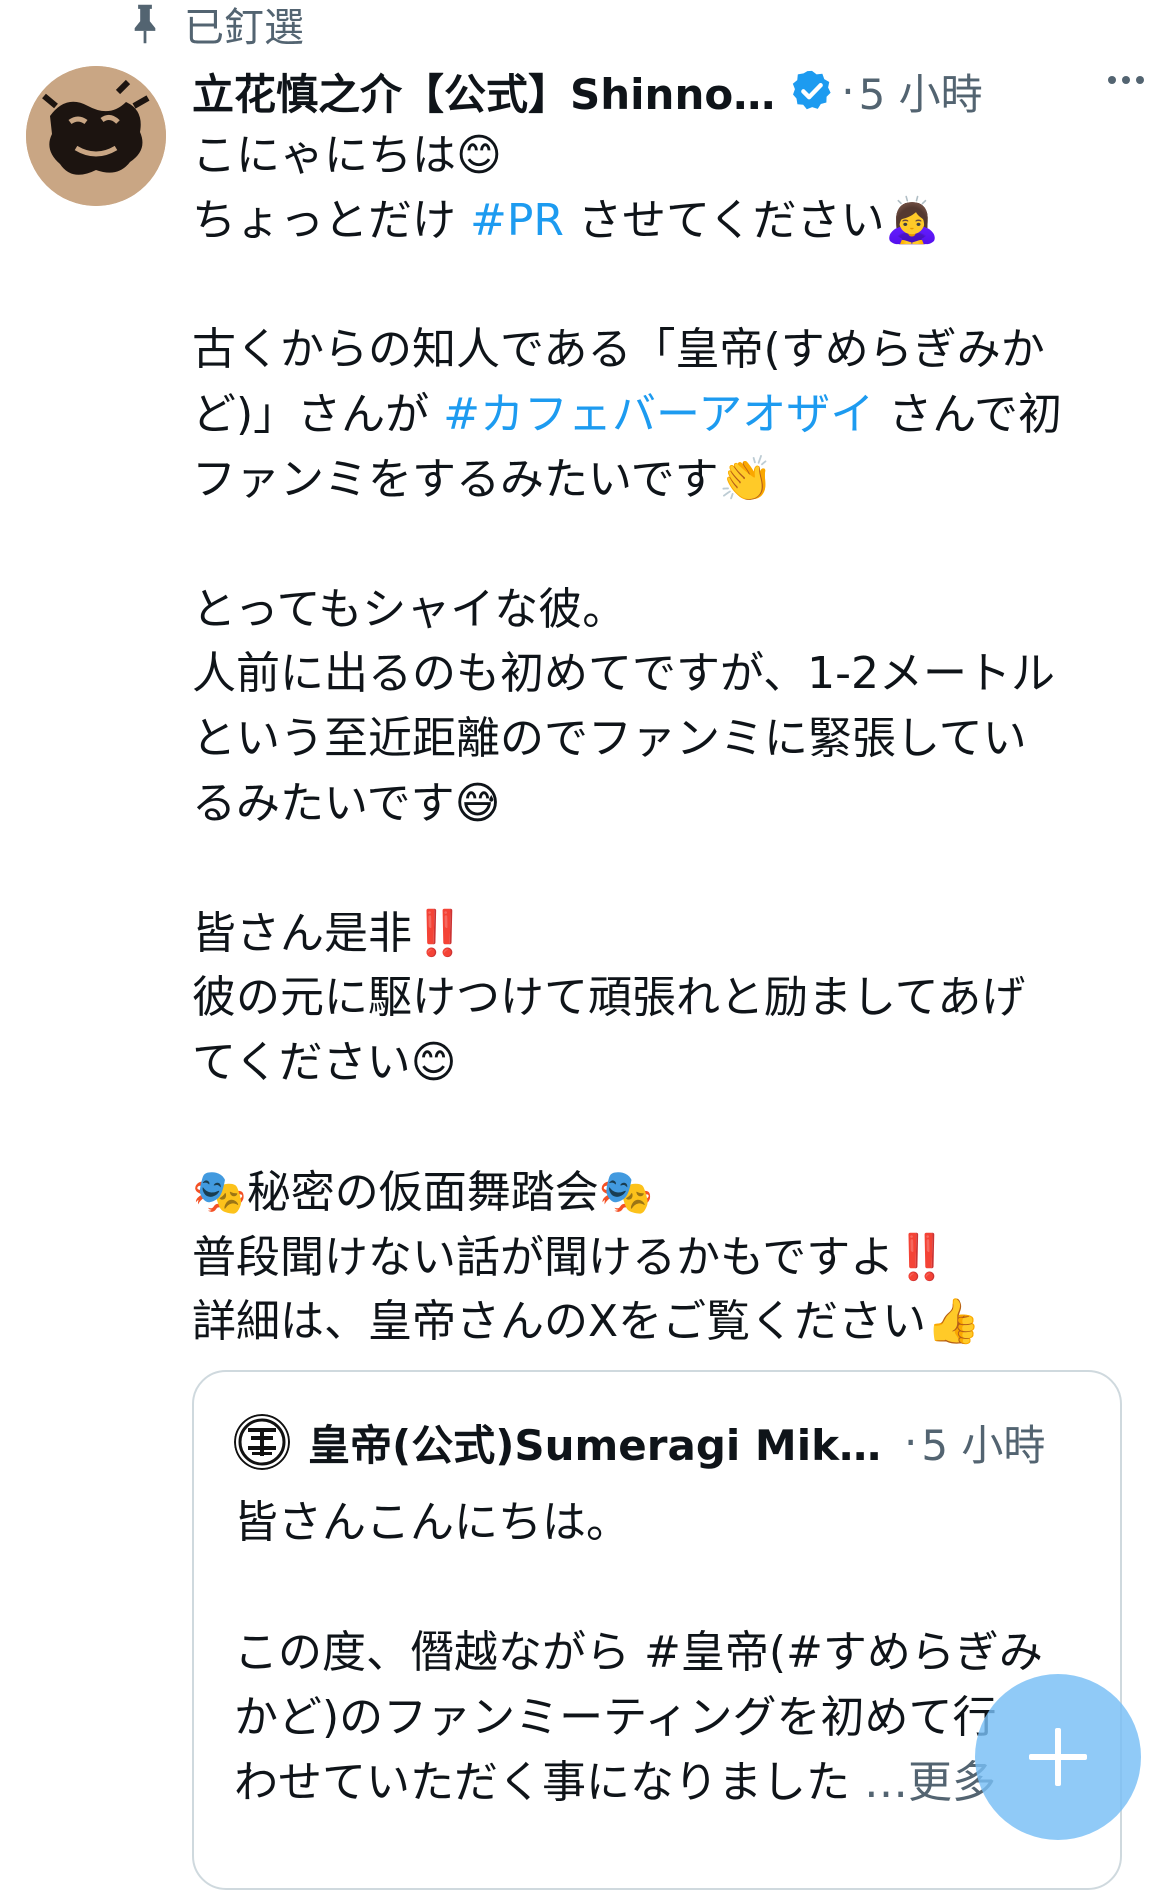  What do you see at coordinates (347, 155) in the screenshot?
I see `tweet-line: こにゃにちは😊` at bounding box center [347, 155].